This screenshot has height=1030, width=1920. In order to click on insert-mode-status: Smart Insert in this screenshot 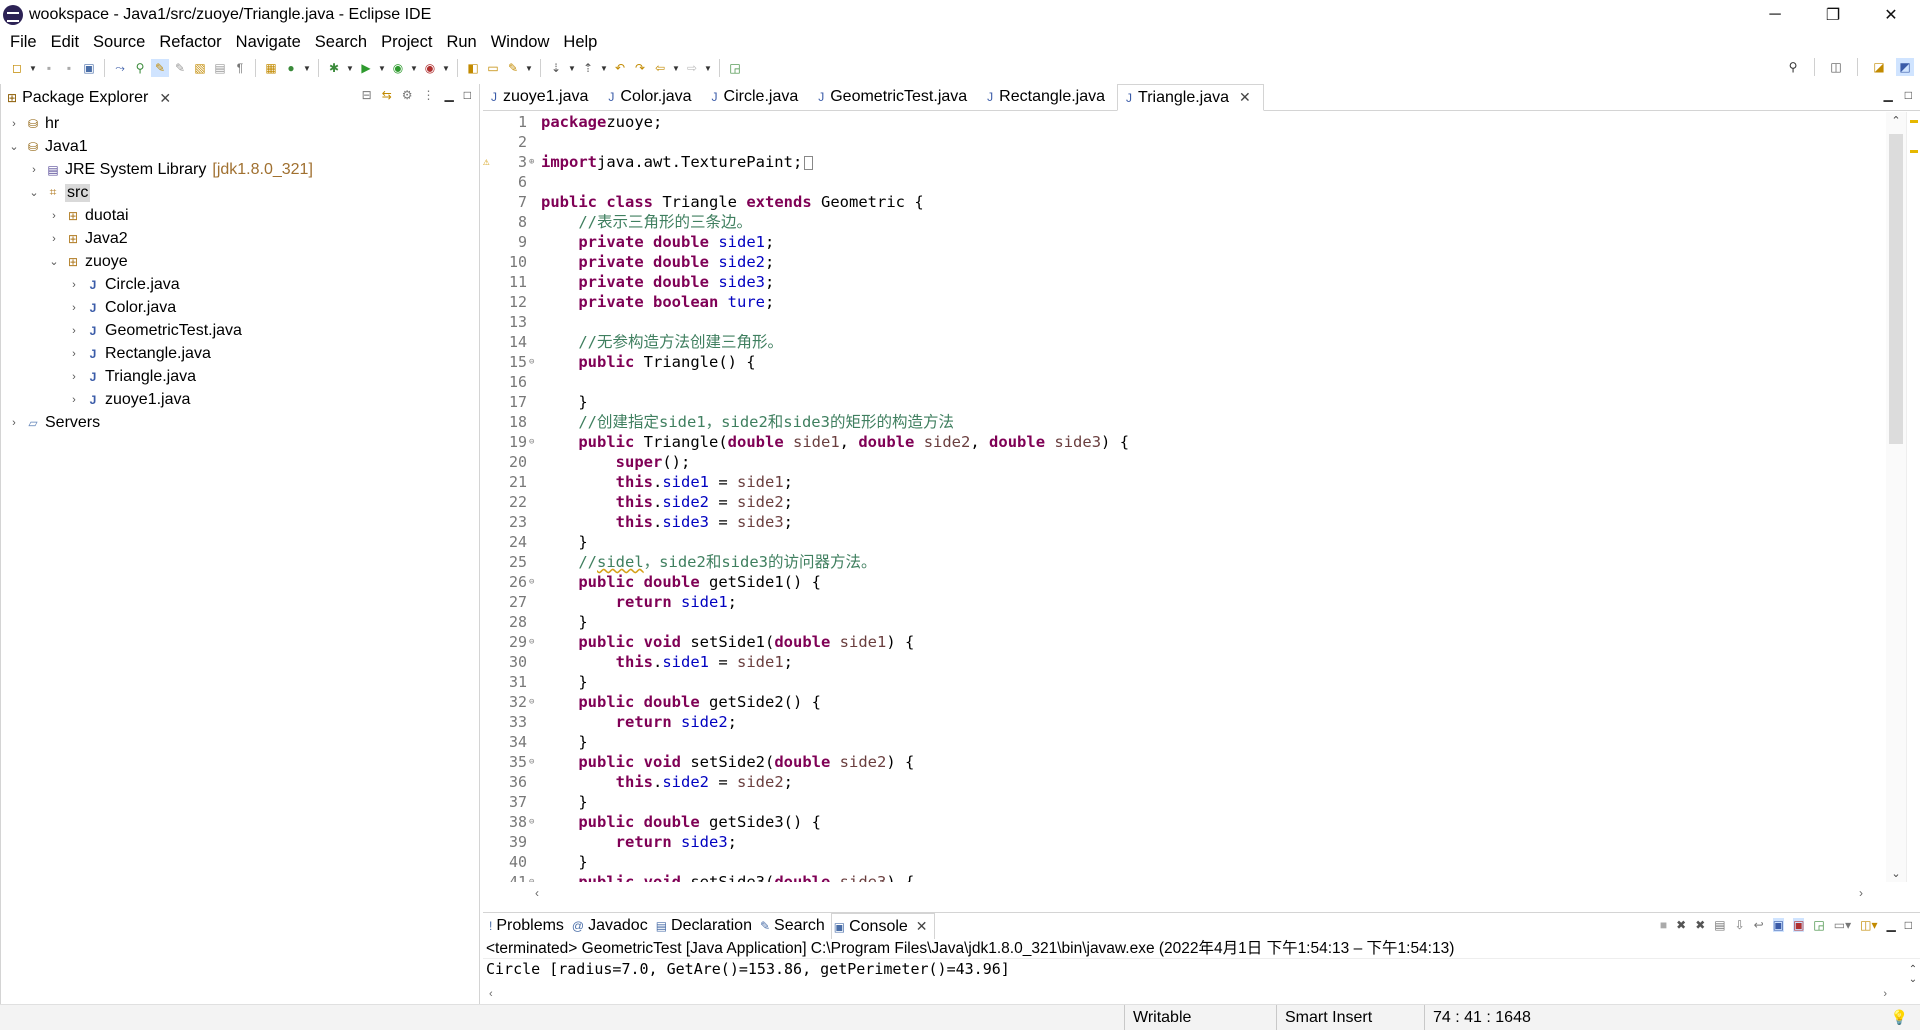, I will do `click(1350, 1017)`.